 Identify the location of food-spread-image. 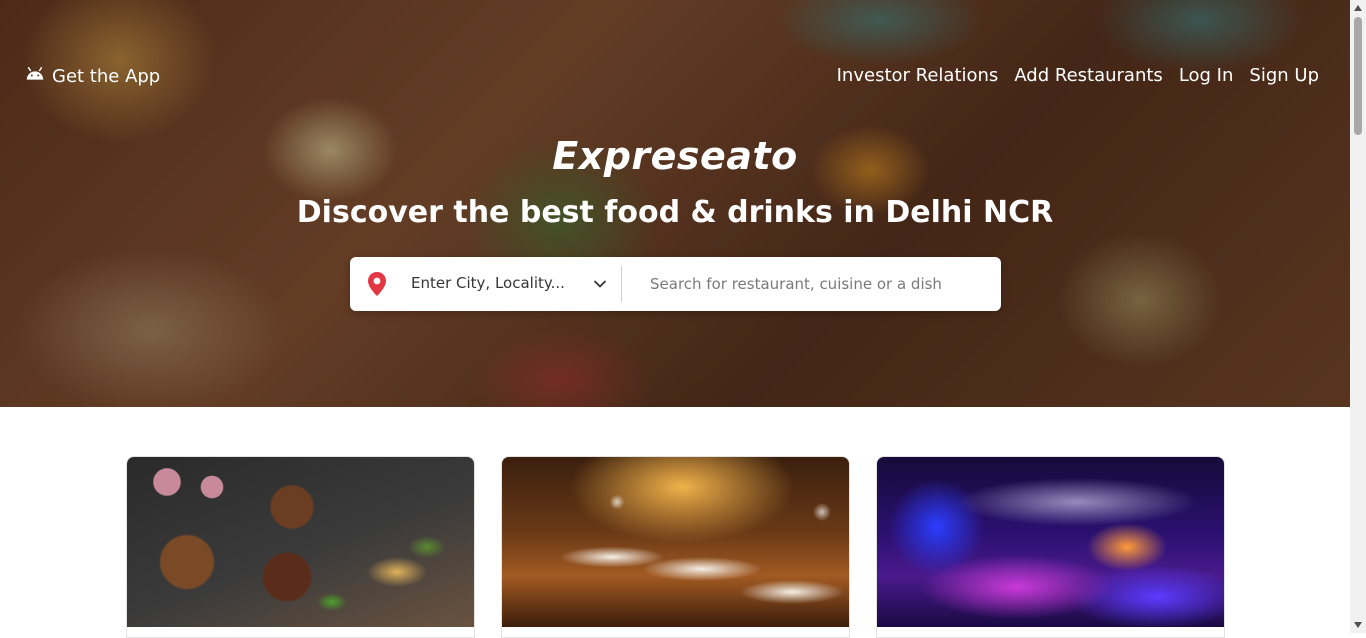
(300, 542).